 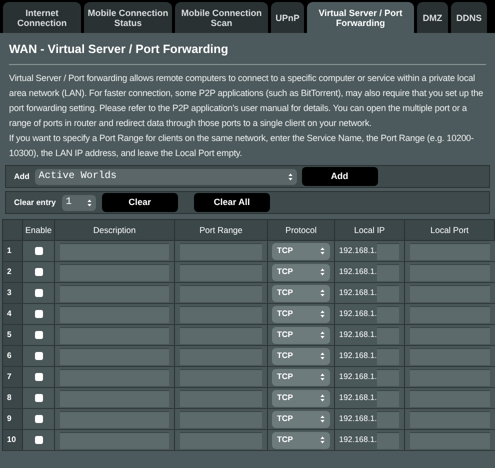 I want to click on row-number: 9, so click(x=13, y=419).